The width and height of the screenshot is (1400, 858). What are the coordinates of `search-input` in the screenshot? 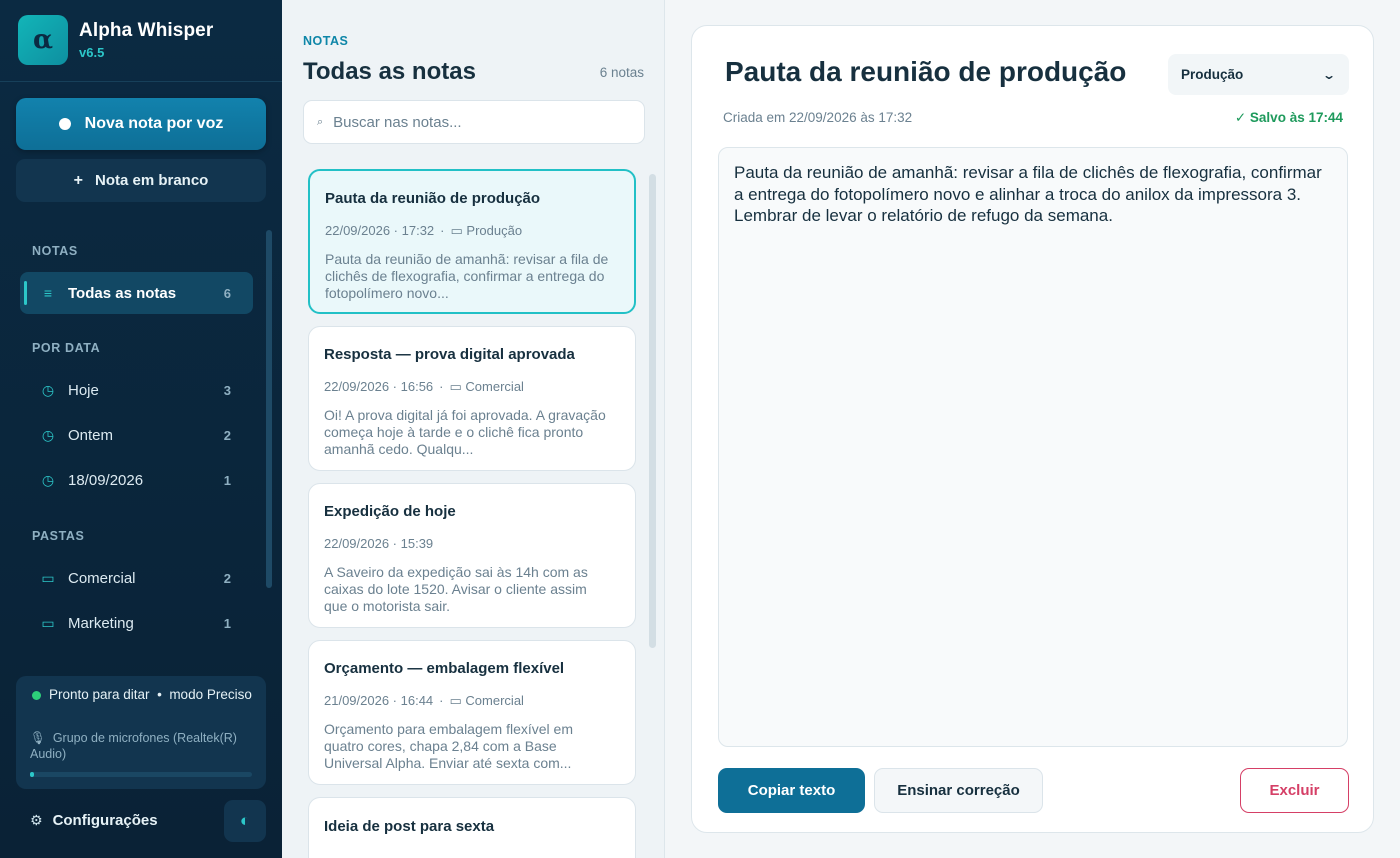 It's located at (478, 122).